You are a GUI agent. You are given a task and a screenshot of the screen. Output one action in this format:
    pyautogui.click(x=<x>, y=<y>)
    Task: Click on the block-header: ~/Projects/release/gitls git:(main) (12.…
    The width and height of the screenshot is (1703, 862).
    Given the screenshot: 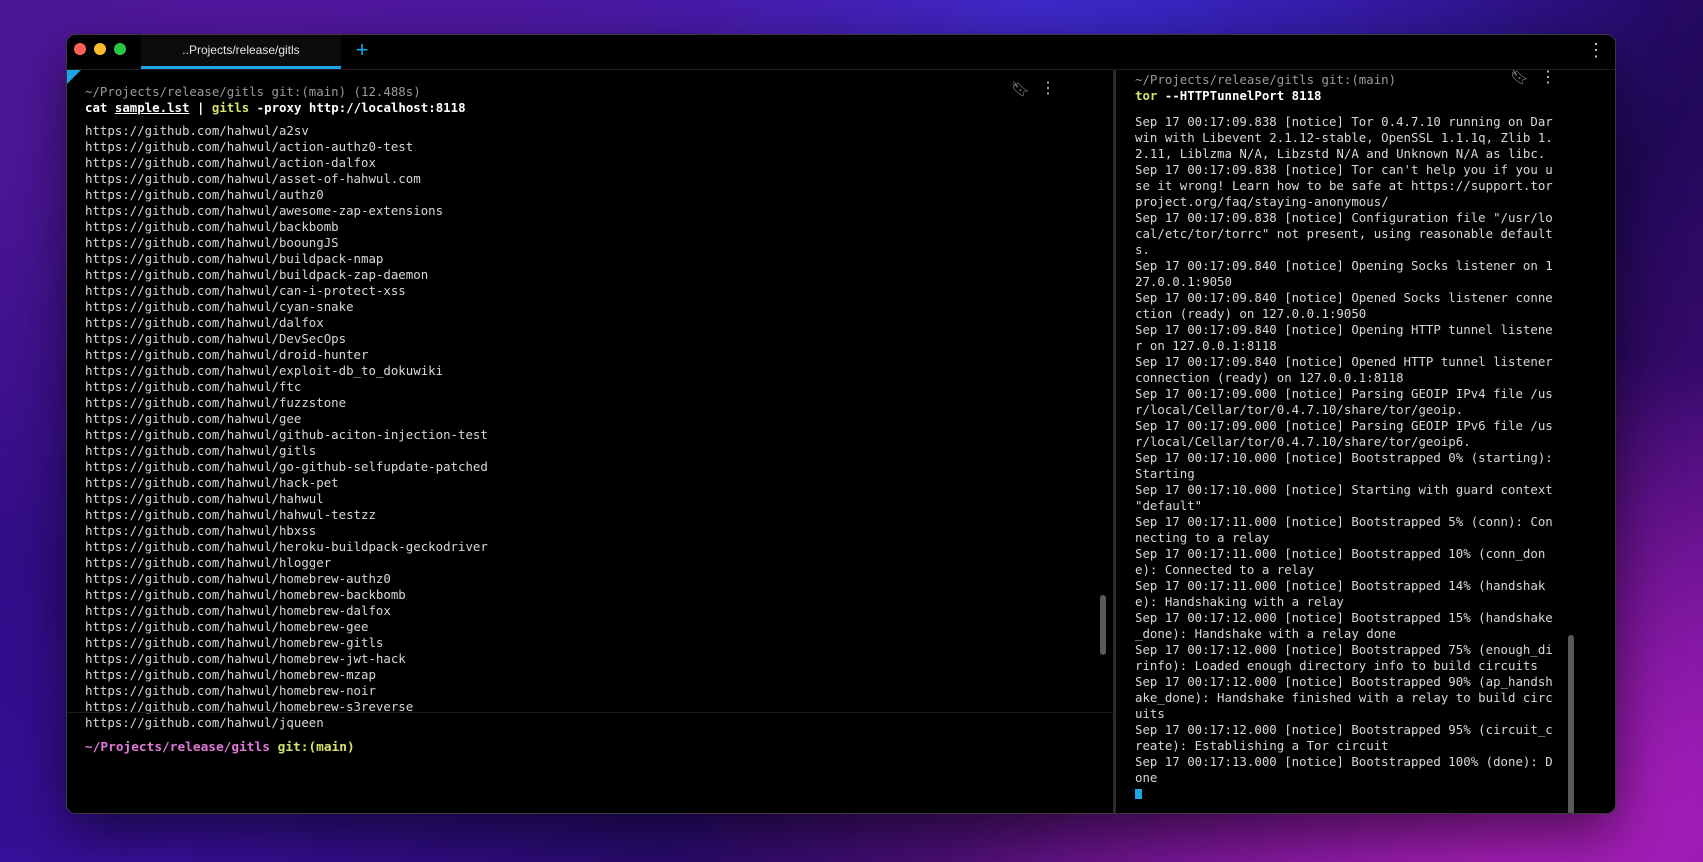 What is the action you would take?
    pyautogui.click(x=253, y=91)
    